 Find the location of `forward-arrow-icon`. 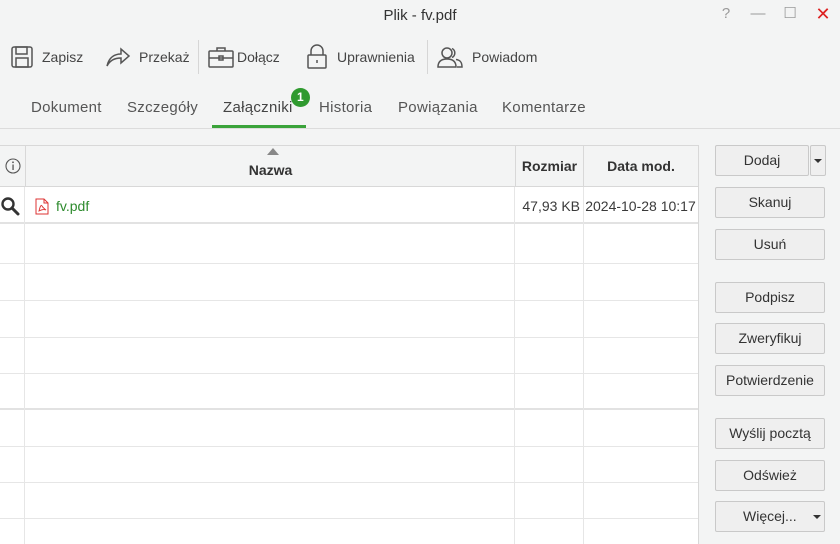

forward-arrow-icon is located at coordinates (118, 57).